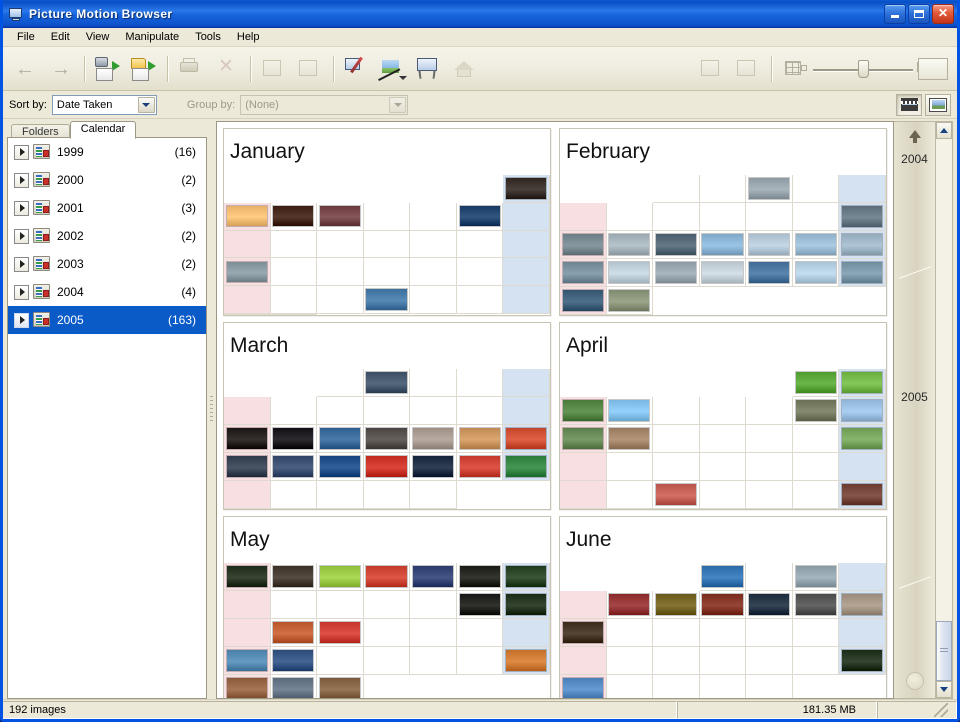 This screenshot has width=960, height=722. Describe the element at coordinates (107, 180) in the screenshot. I see `tree-item-2000: 2000 (2)` at that location.